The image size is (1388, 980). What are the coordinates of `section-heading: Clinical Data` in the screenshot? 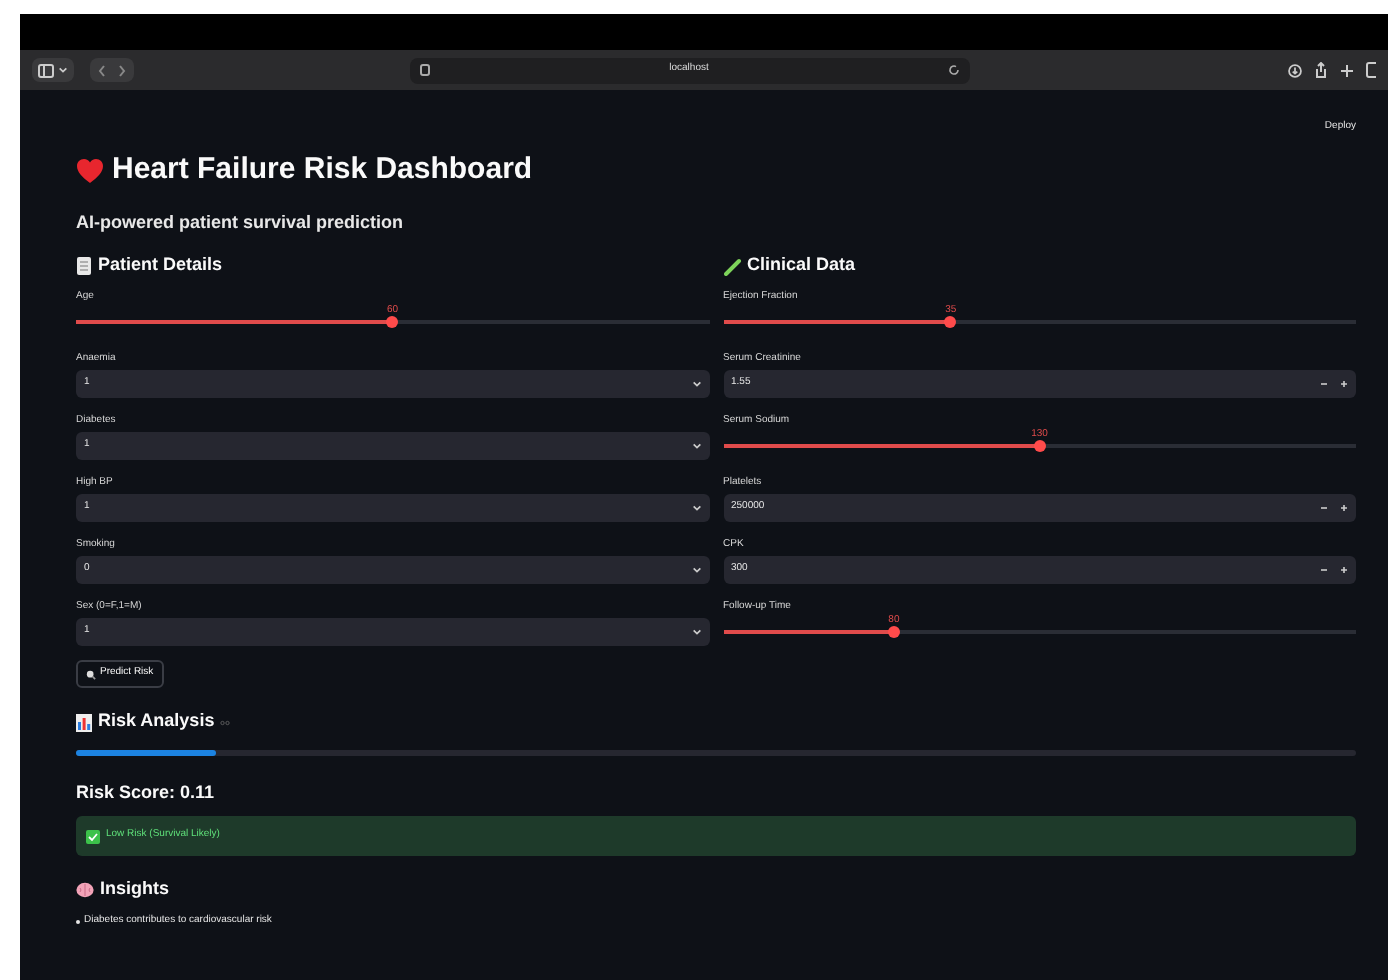 It's located at (801, 265).